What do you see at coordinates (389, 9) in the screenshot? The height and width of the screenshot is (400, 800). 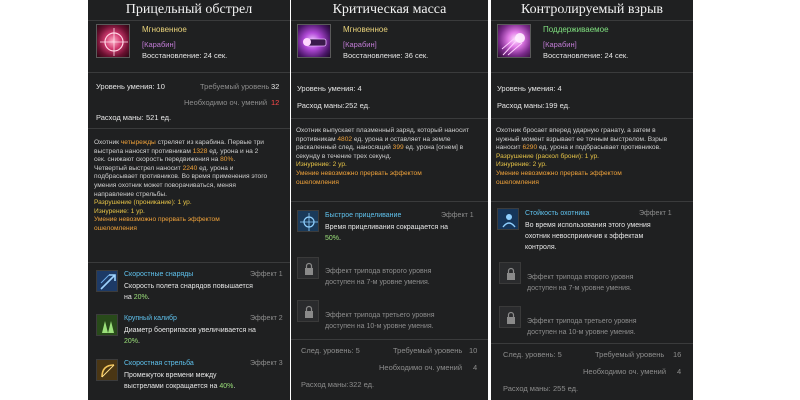 I see `skill-title: Критическая масса` at bounding box center [389, 9].